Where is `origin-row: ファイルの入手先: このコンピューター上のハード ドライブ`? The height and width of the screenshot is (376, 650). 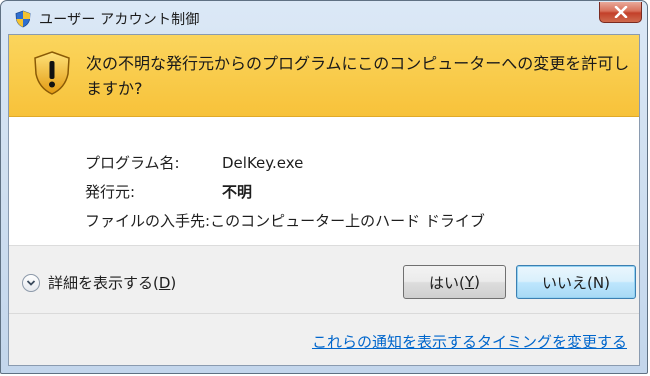
origin-row: ファイルの入手先: このコンピューター上のハード ドライブ is located at coordinates (285, 220).